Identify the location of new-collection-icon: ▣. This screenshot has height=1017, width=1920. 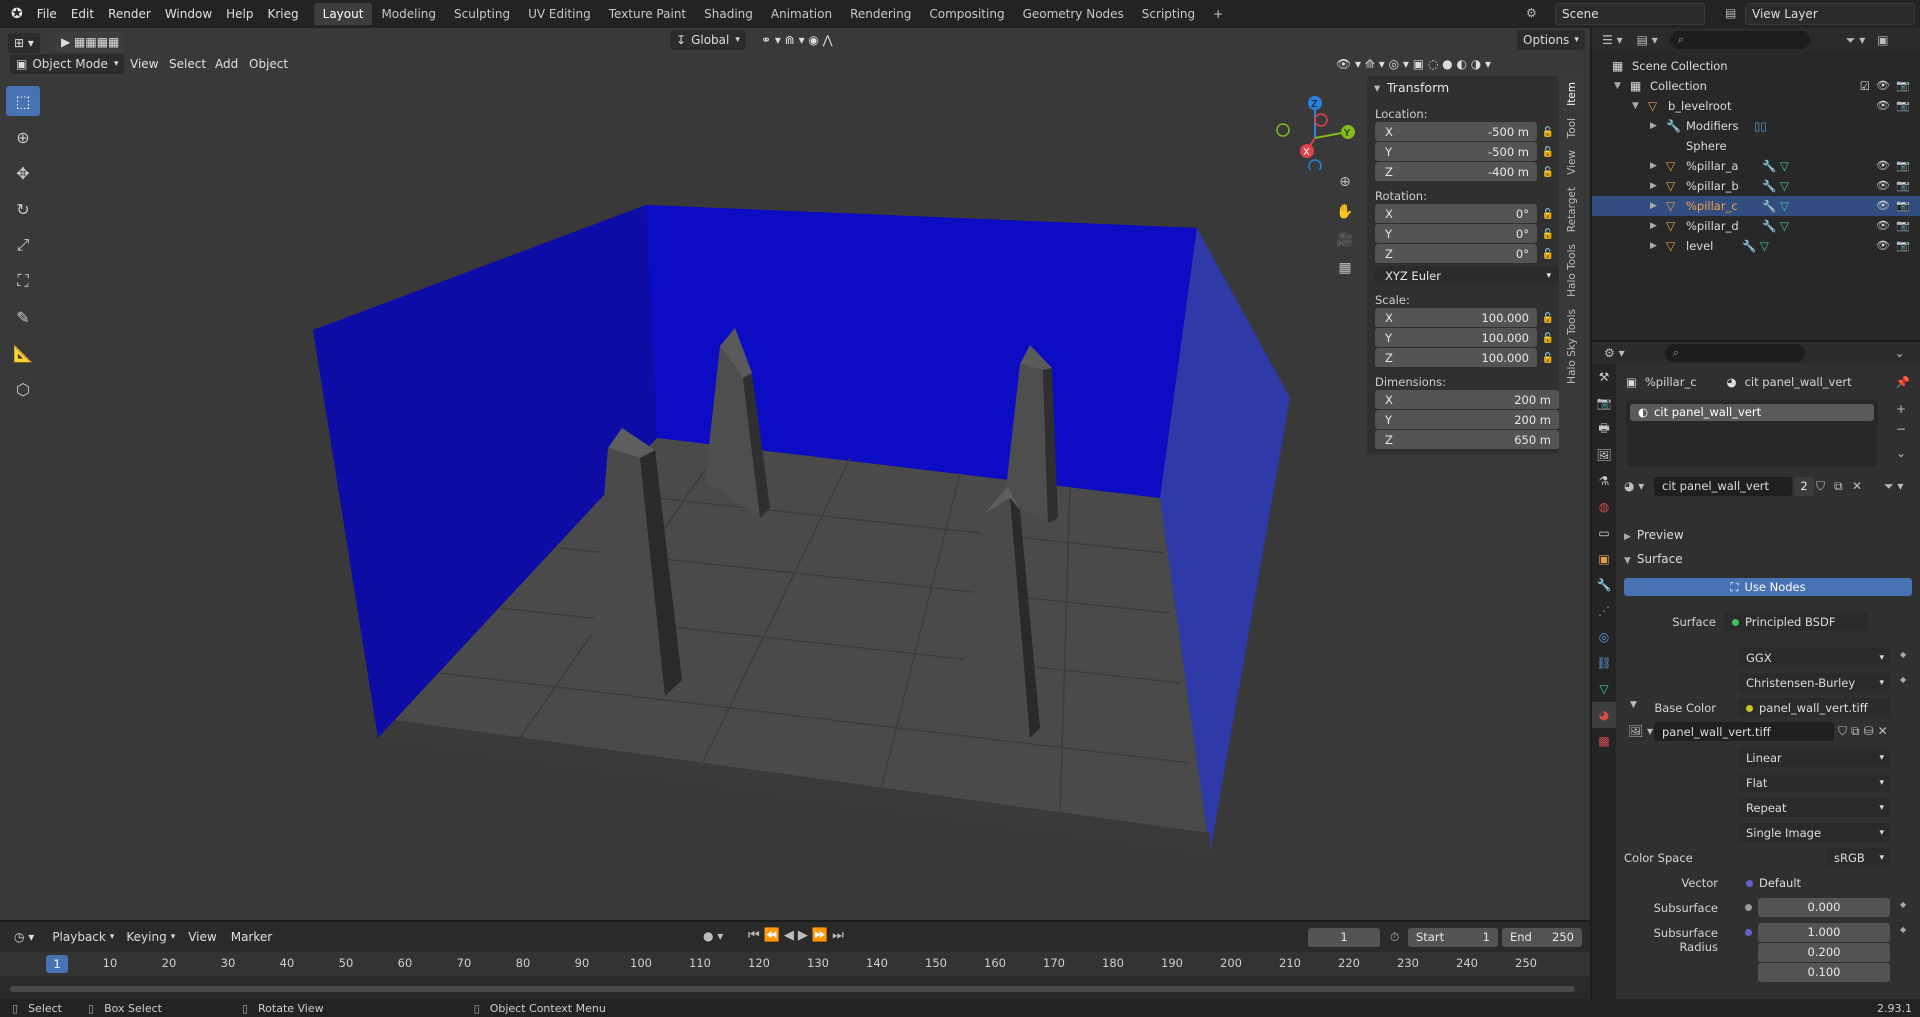
(1882, 40).